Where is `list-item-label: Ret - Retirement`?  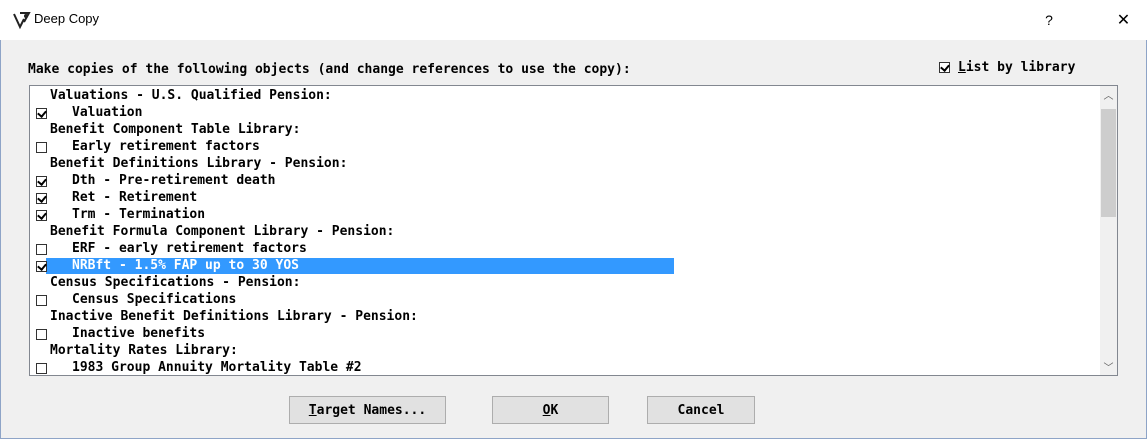
list-item-label: Ret - Retirement is located at coordinates (135, 197).